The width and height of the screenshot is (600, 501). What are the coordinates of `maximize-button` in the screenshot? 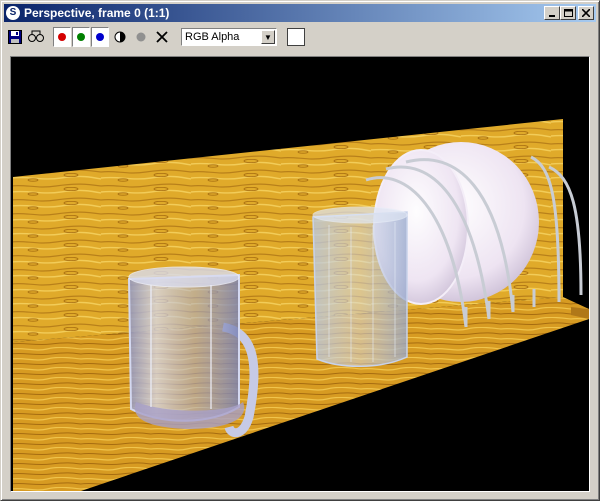 It's located at (568, 13).